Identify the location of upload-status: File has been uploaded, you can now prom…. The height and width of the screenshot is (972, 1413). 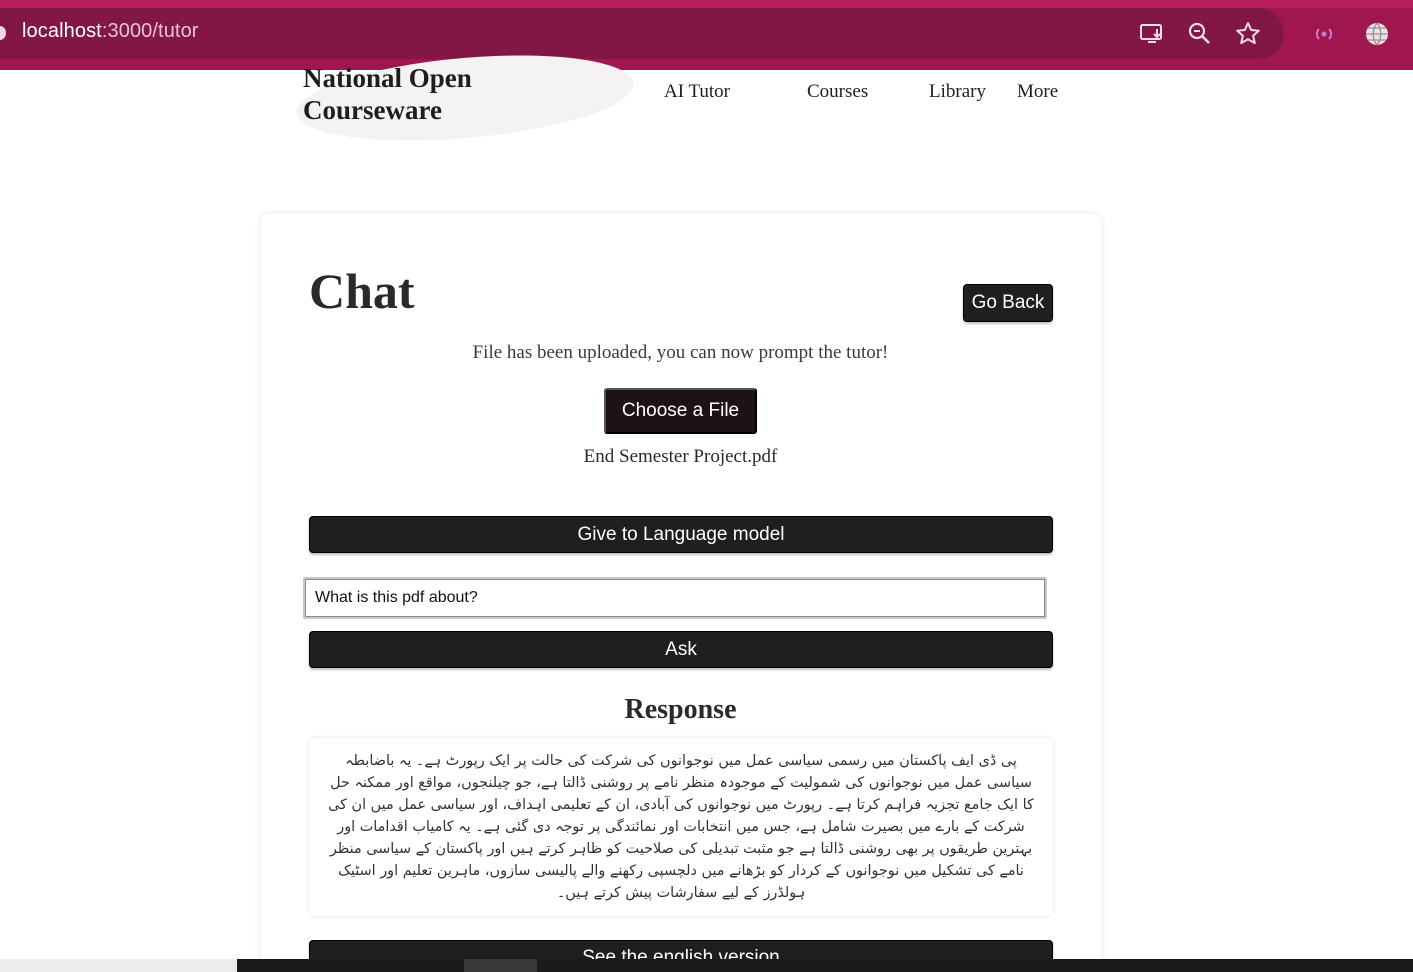
(680, 352).